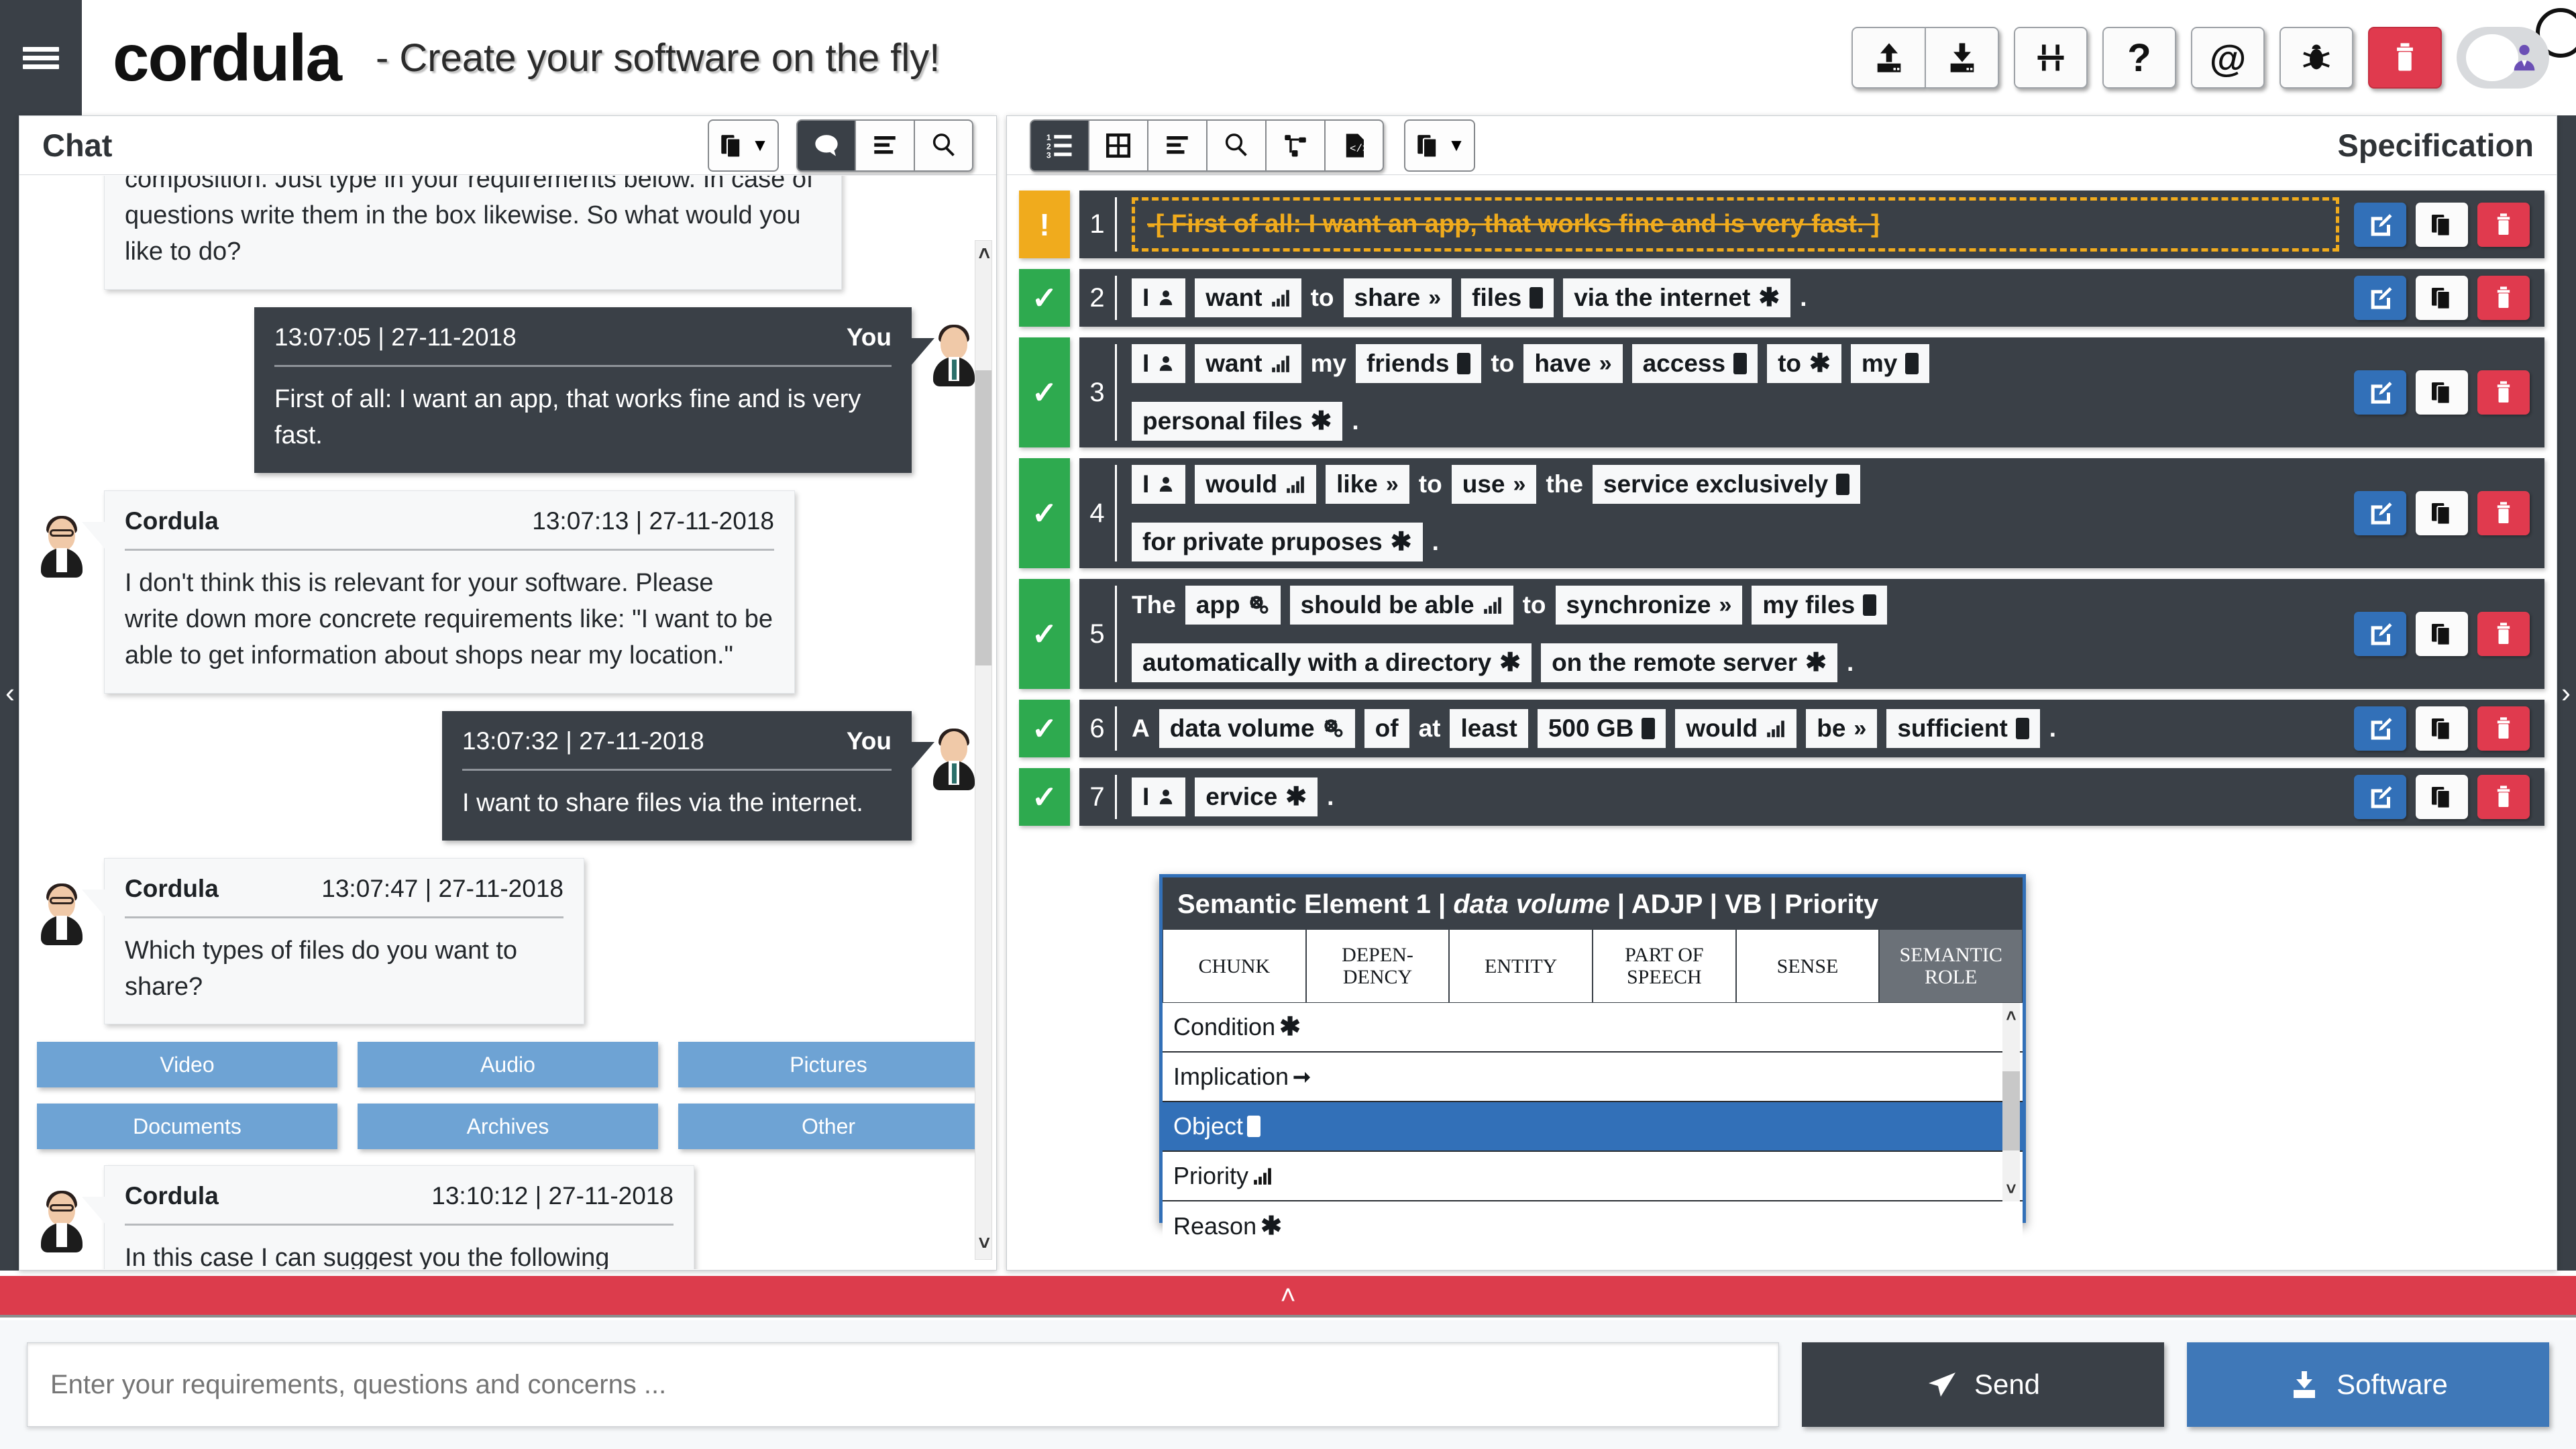 This screenshot has height=1449, width=2576. What do you see at coordinates (1367, 484) in the screenshot?
I see `chunk-token: like»` at bounding box center [1367, 484].